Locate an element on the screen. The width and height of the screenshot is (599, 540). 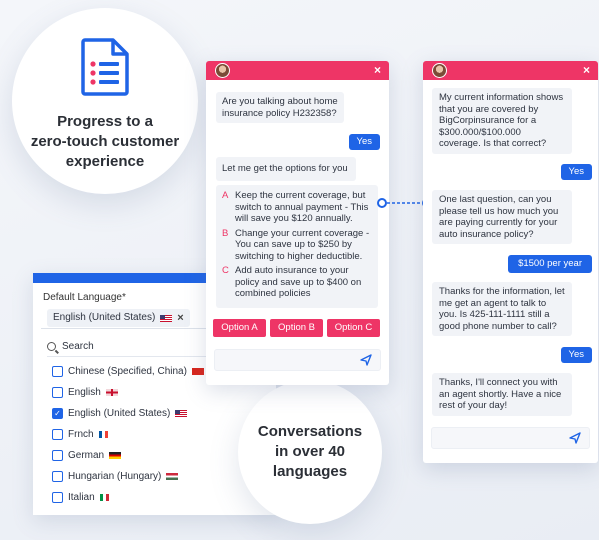
search-placeholder: Search is located at coordinates (78, 346).